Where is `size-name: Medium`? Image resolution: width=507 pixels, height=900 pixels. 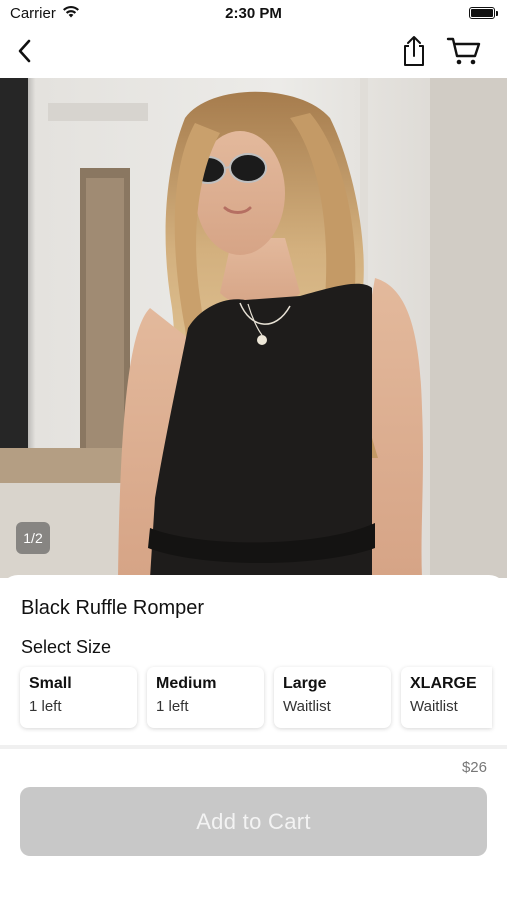 size-name: Medium is located at coordinates (186, 683).